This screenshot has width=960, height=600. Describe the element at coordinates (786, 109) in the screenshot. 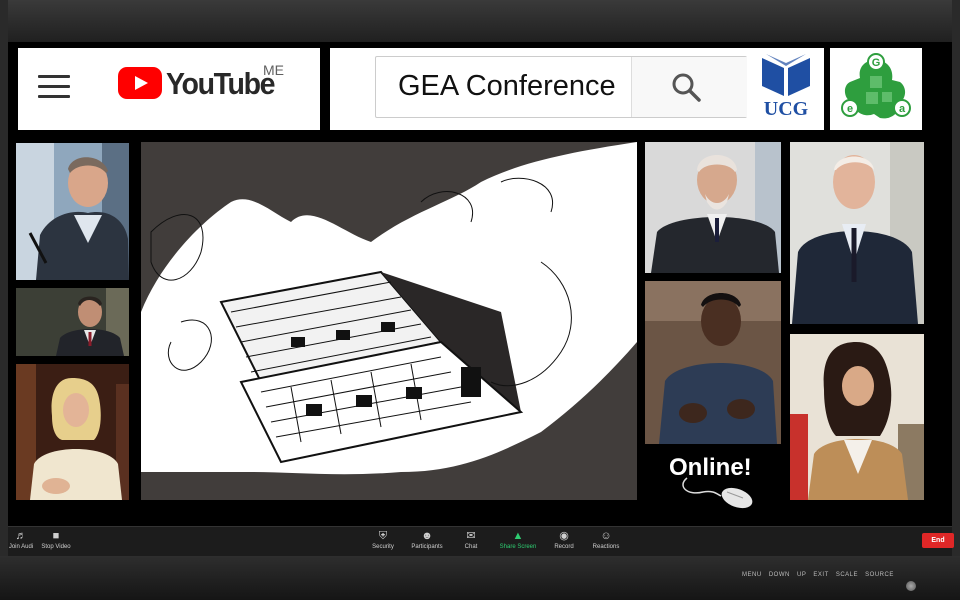

I see `ucg-logo-text: UCG` at that location.